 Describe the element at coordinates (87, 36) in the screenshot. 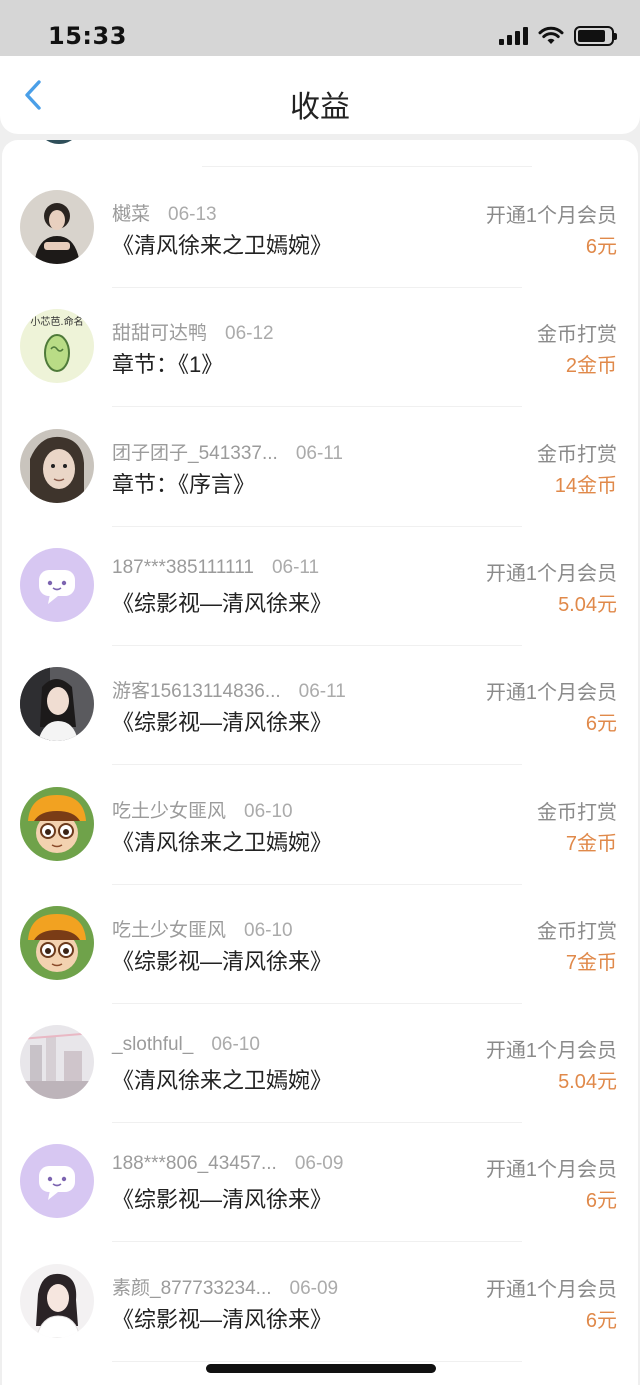

I see `status-time: 15:33` at that location.